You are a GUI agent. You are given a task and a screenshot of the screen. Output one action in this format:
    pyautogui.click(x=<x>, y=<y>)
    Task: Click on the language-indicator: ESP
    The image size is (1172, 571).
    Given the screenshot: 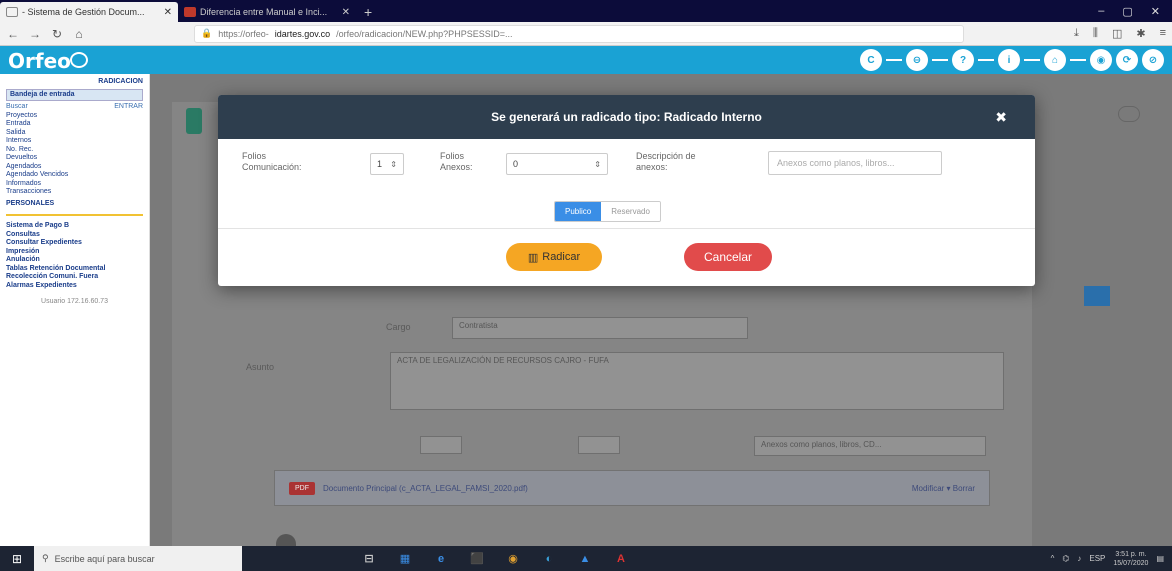 What is the action you would take?
    pyautogui.click(x=1097, y=558)
    